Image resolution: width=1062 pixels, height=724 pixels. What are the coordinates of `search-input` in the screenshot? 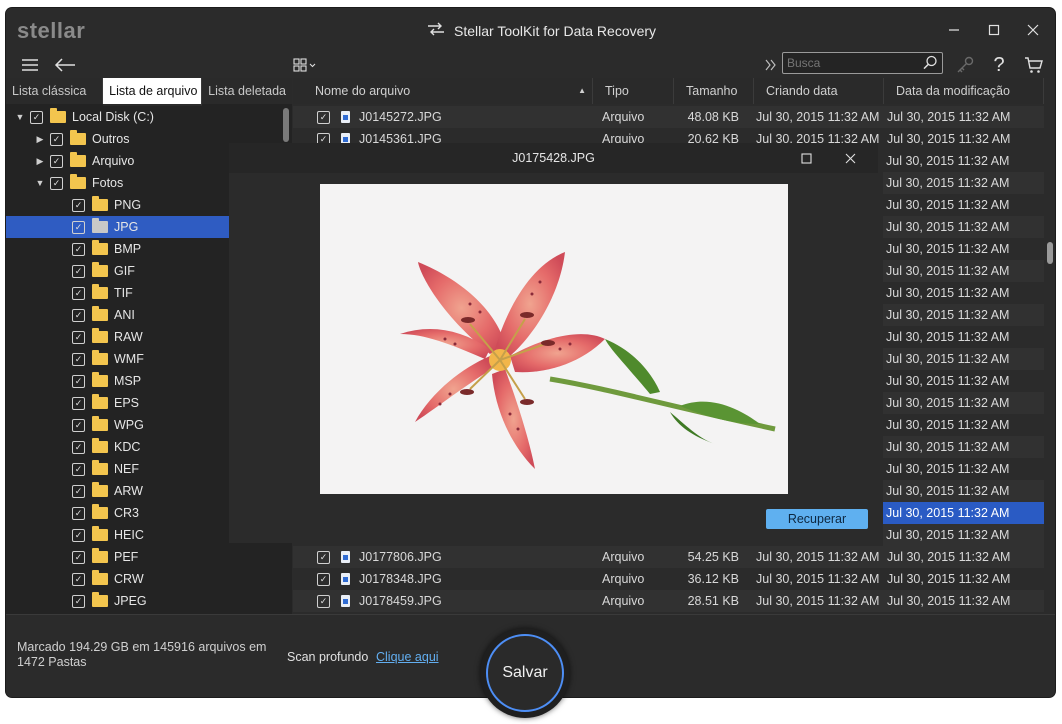 It's located at (851, 62).